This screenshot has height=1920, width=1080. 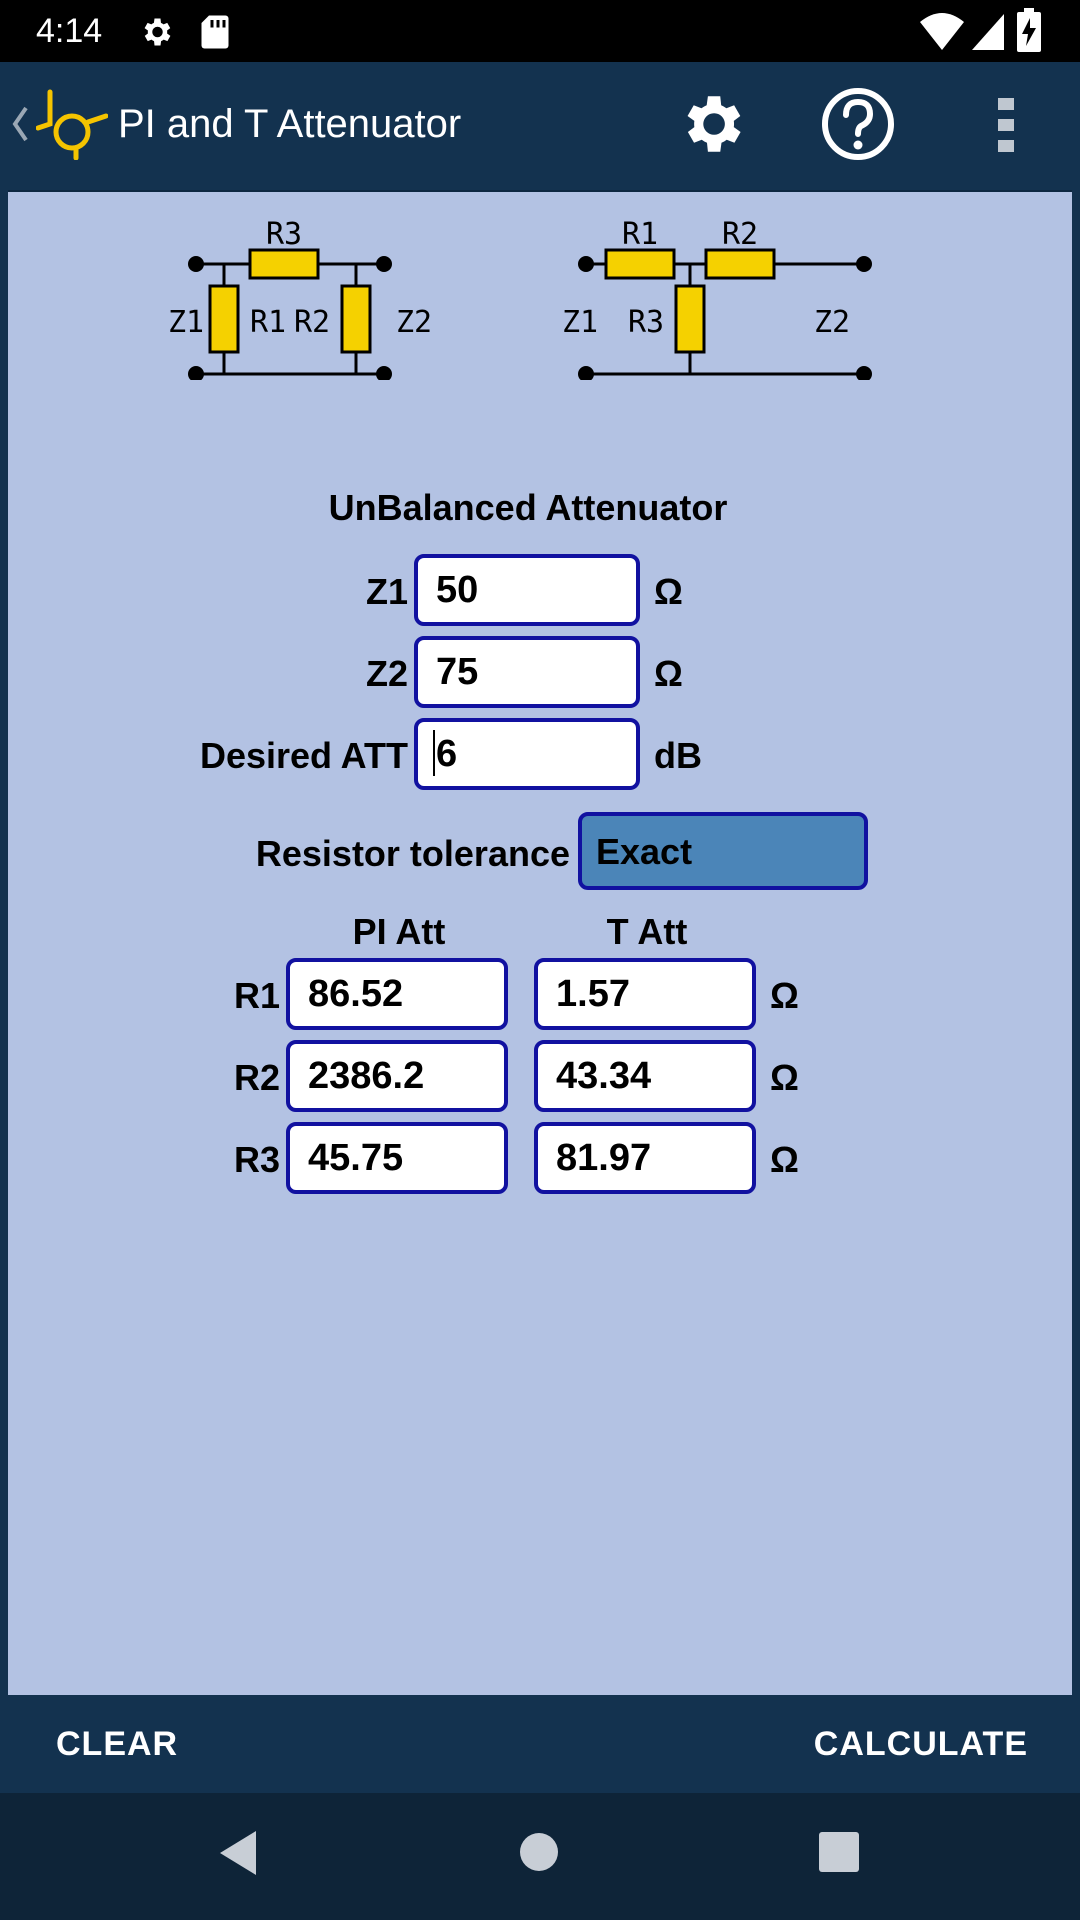 What do you see at coordinates (690, 319) in the screenshot?
I see `t-resistor-r3` at bounding box center [690, 319].